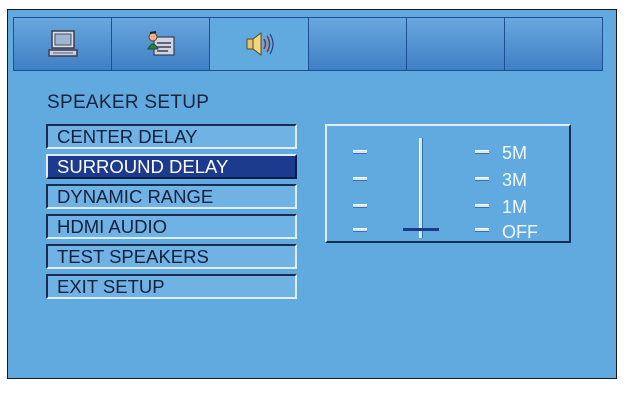 This screenshot has height=394, width=625. I want to click on setup-tab-bar, so click(308, 44).